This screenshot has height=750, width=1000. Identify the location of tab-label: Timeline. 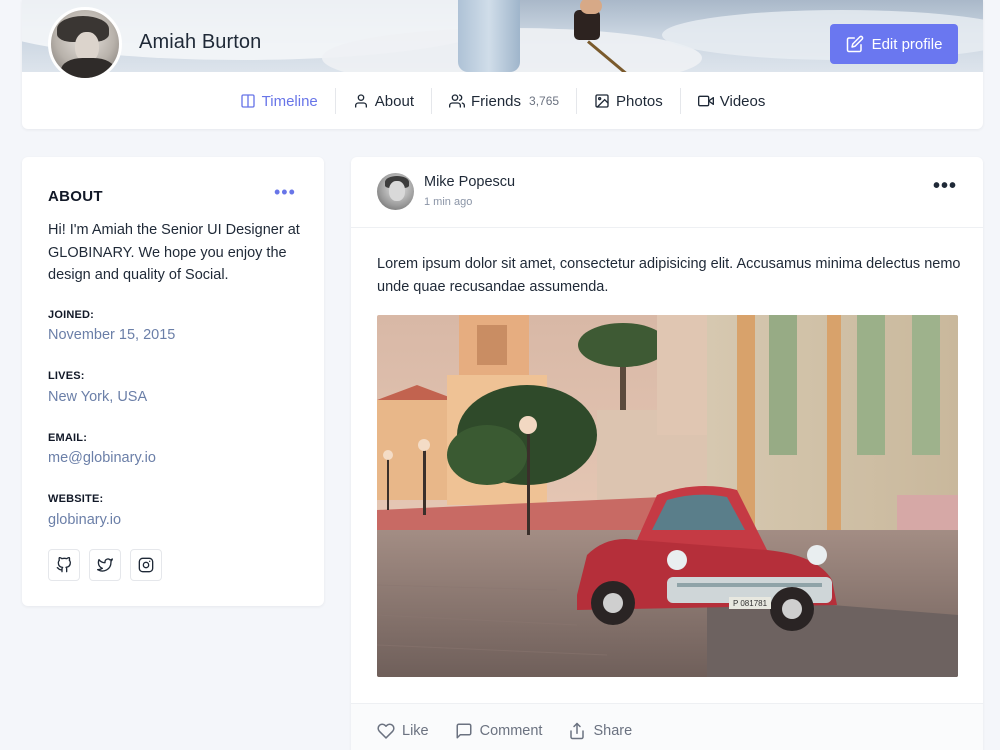
(289, 101).